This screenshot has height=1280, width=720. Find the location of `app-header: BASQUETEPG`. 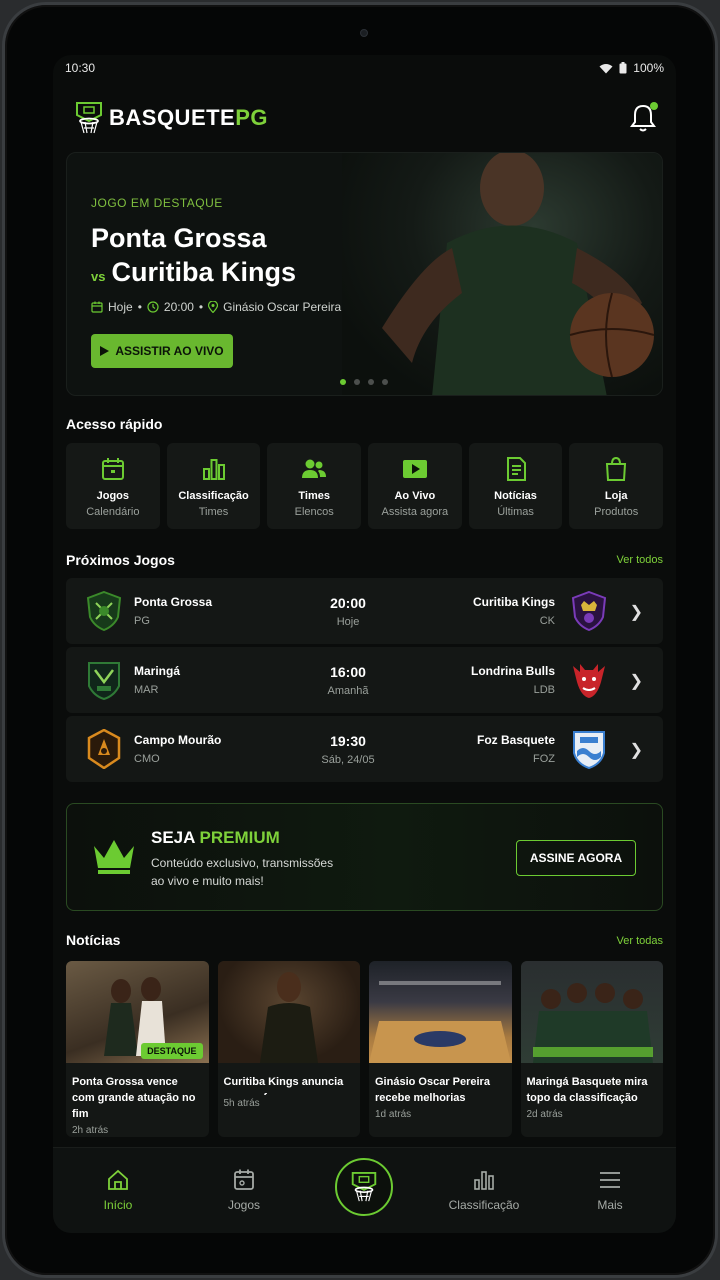

app-header: BASQUETEPG is located at coordinates (364, 117).